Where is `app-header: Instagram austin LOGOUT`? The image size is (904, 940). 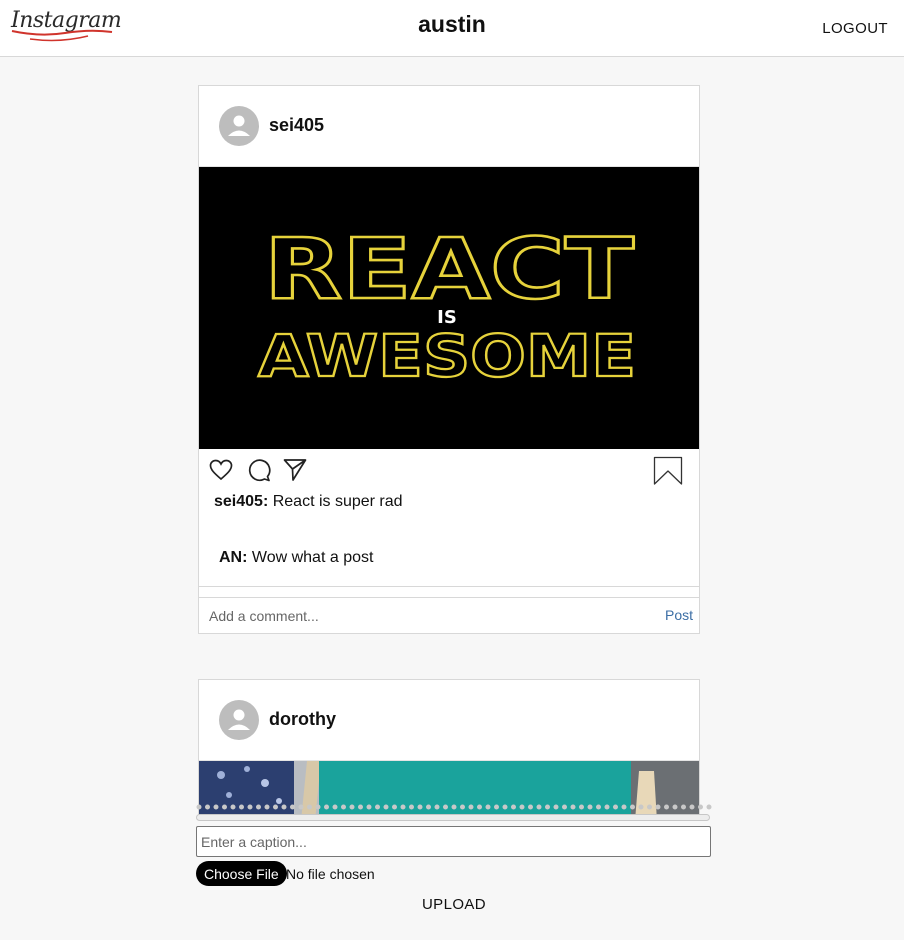 app-header: Instagram austin LOGOUT is located at coordinates (452, 28).